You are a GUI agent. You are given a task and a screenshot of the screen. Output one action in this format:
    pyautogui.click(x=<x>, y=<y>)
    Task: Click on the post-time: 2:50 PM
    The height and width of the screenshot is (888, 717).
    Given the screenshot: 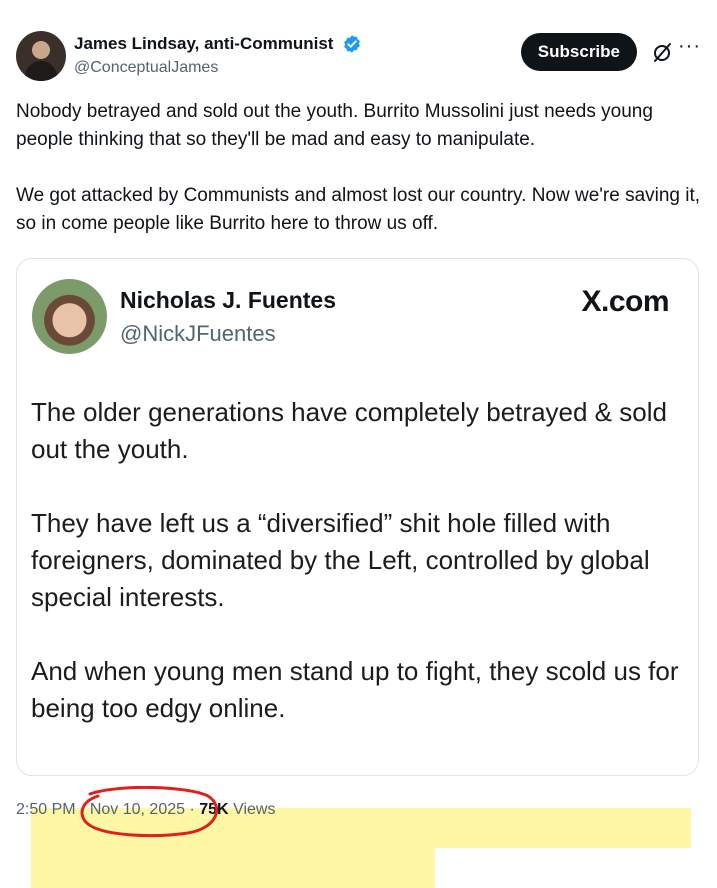 What is the action you would take?
    pyautogui.click(x=46, y=809)
    